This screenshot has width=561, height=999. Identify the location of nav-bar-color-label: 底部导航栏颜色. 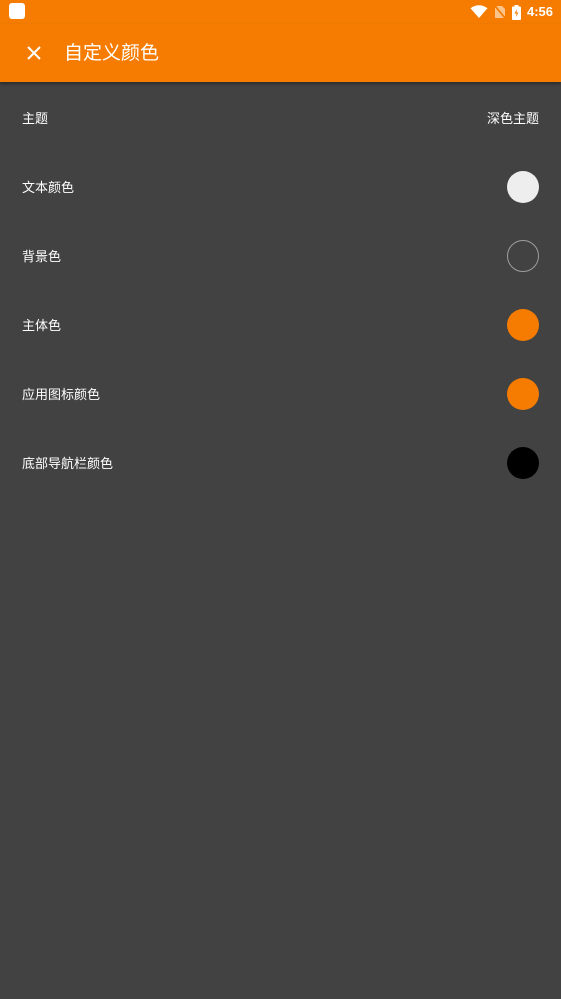
(68, 464).